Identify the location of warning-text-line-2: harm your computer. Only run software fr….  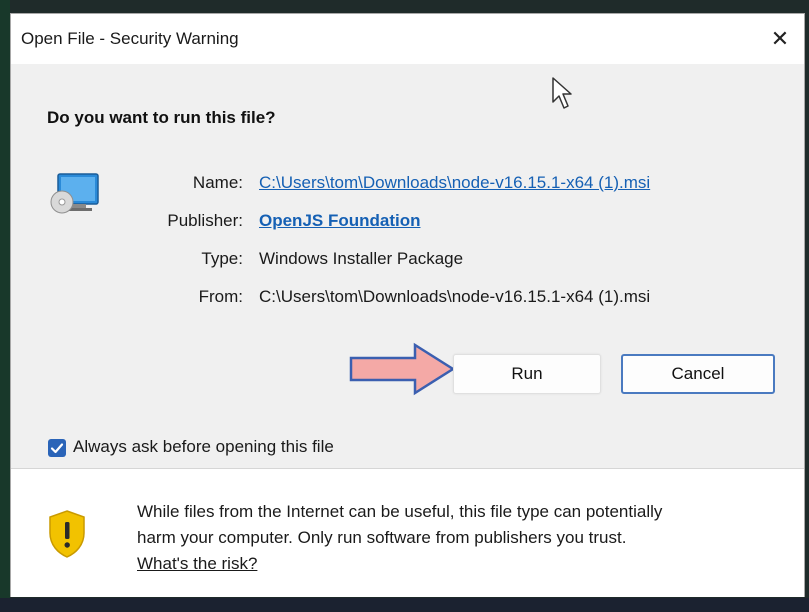
(382, 537).